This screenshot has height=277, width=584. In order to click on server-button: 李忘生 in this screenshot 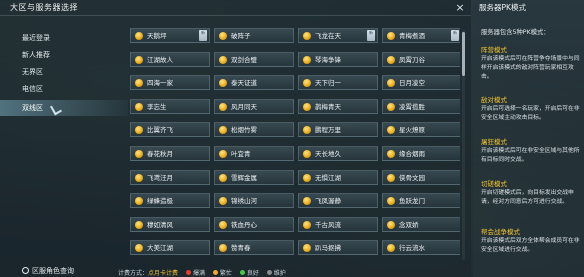, I will do `click(170, 106)`.